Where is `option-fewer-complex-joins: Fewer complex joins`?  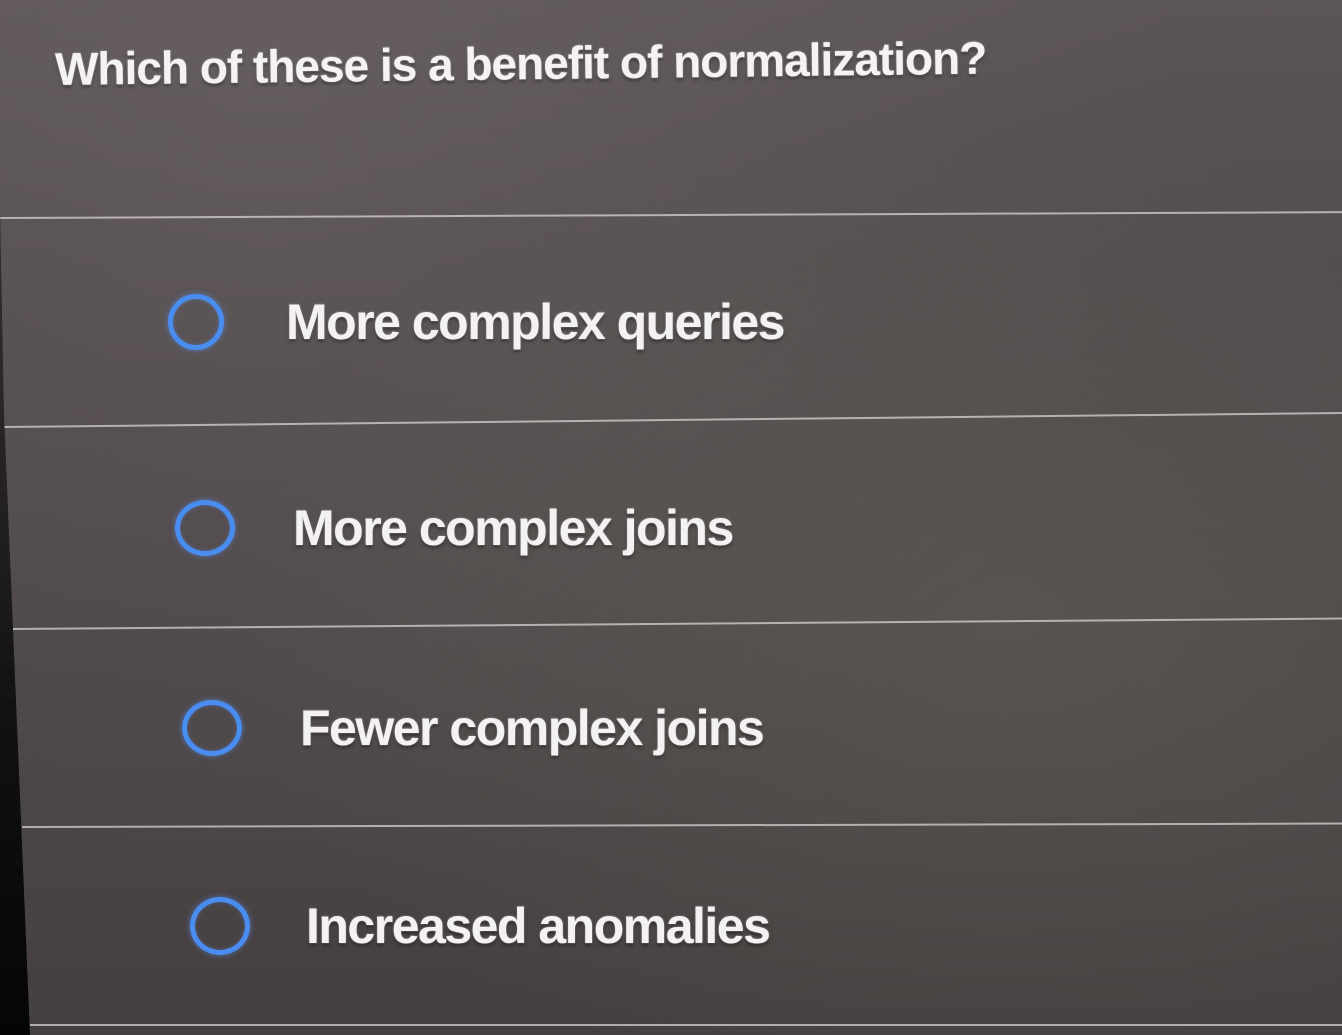 option-fewer-complex-joins: Fewer complex joins is located at coordinates (473, 728).